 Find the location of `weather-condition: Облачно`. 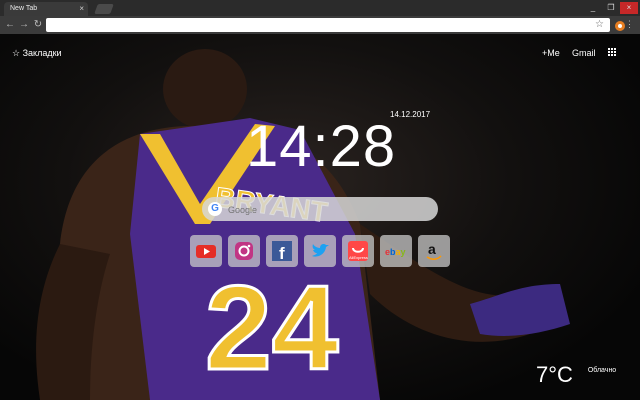

weather-condition: Облачно is located at coordinates (602, 370).